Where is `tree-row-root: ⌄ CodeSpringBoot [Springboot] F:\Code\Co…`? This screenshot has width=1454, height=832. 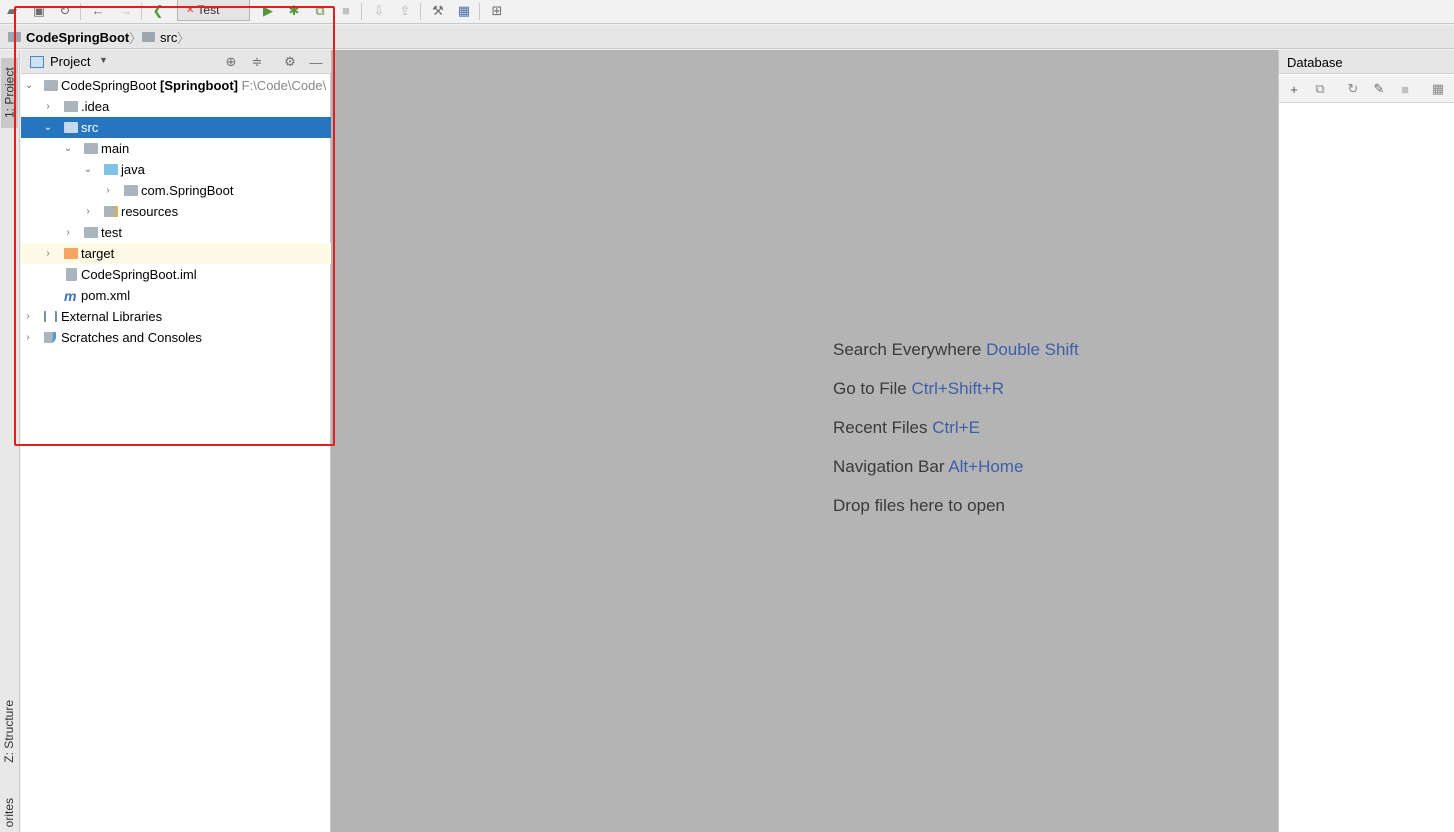 tree-row-root: ⌄ CodeSpringBoot [Springboot] F:\Code\Co… is located at coordinates (176, 85).